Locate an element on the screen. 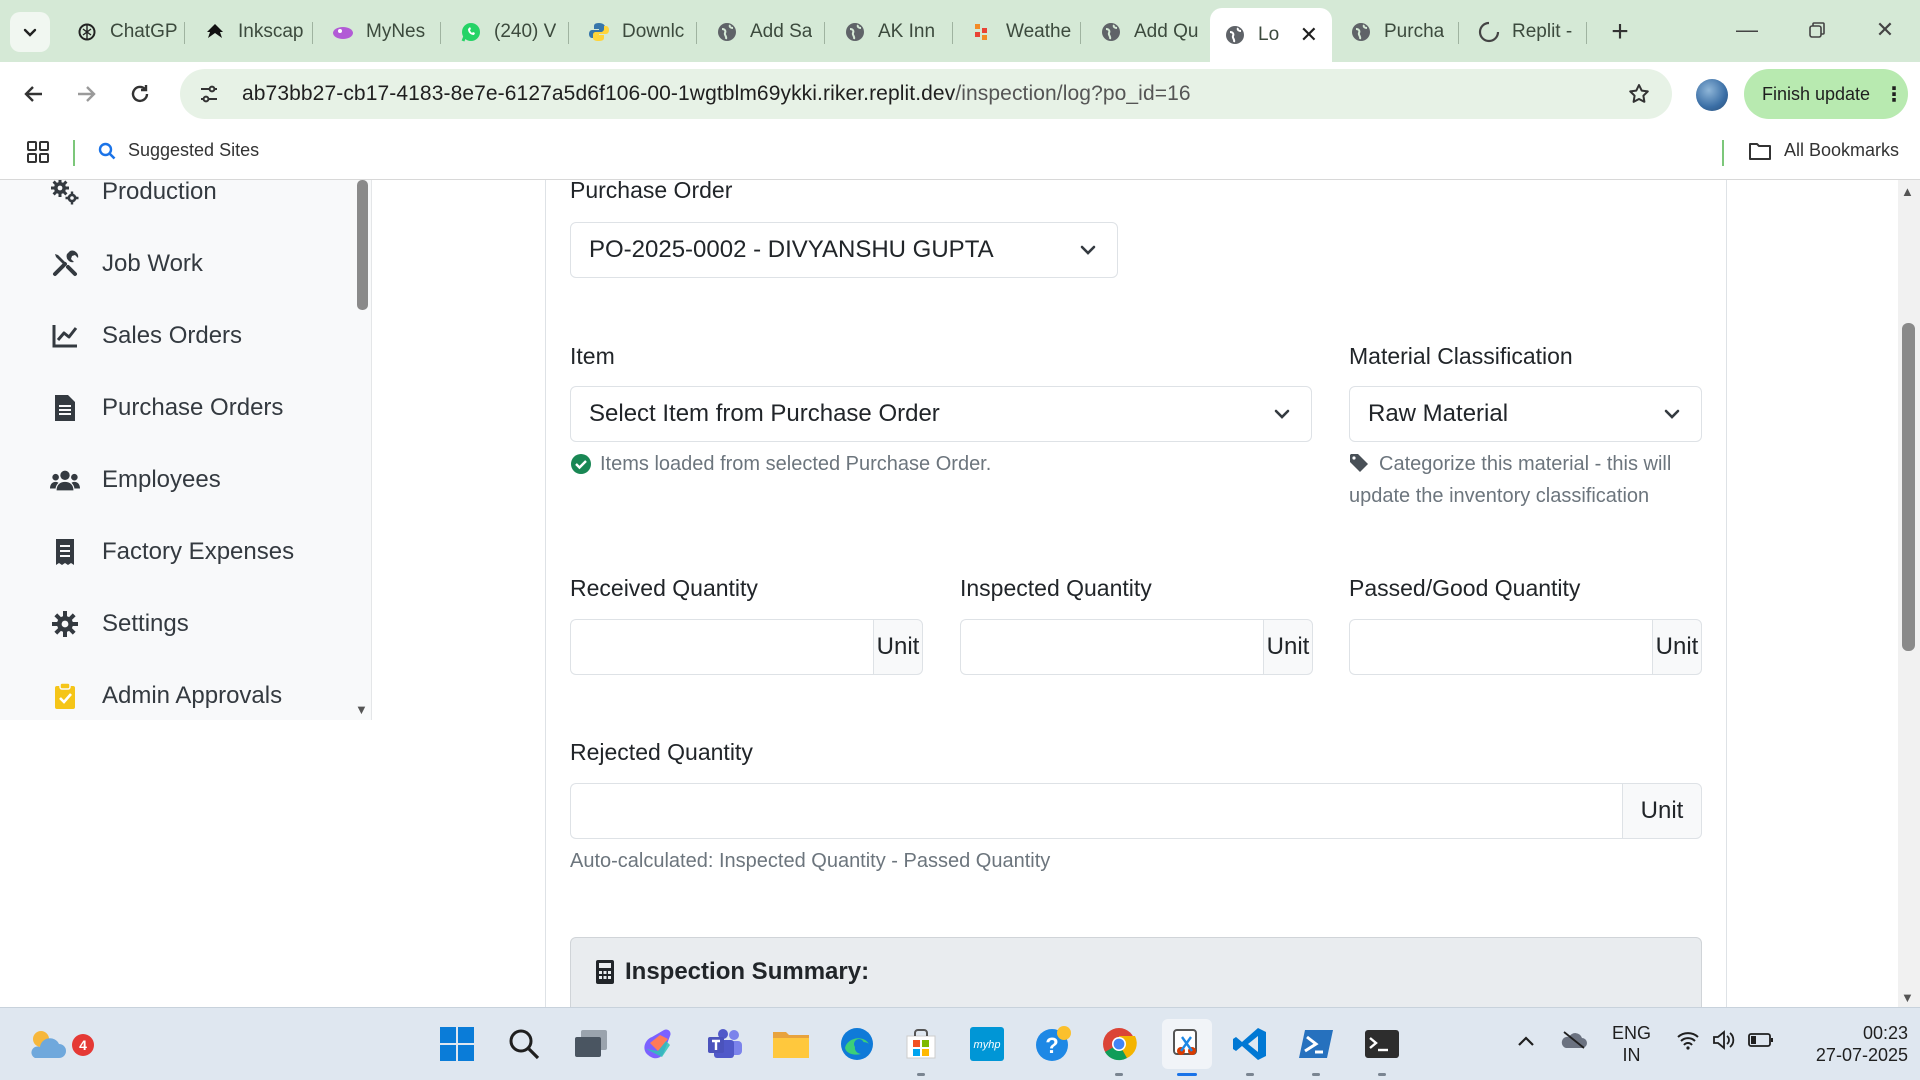 The width and height of the screenshot is (1920, 1080). language-code: ENG is located at coordinates (1632, 1033).